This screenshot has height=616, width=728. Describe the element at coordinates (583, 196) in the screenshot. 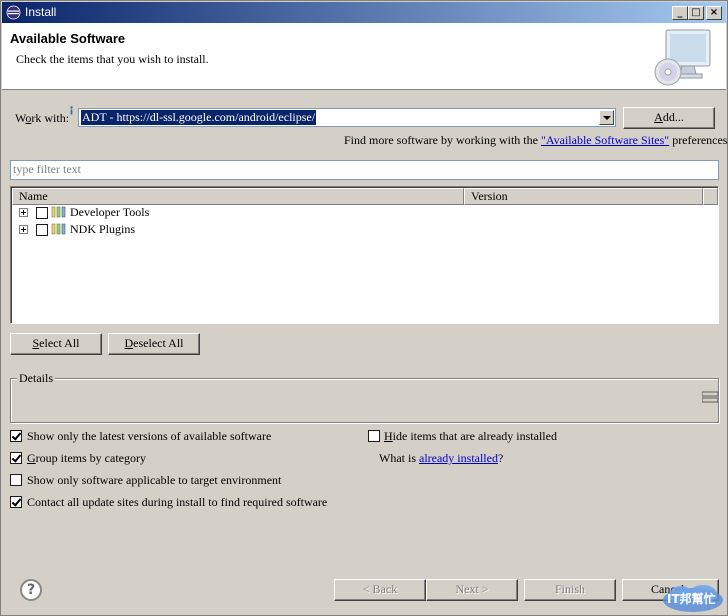

I see `column-header-version: Version` at that location.